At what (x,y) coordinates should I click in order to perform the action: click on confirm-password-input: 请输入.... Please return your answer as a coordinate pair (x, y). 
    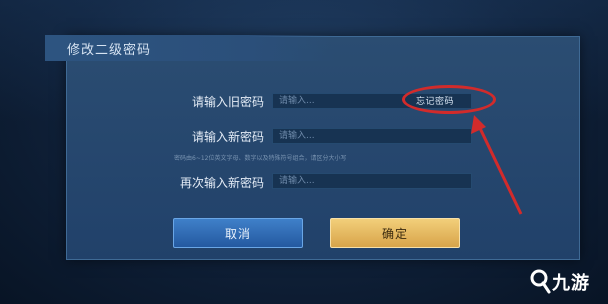
    Looking at the image, I should click on (372, 181).